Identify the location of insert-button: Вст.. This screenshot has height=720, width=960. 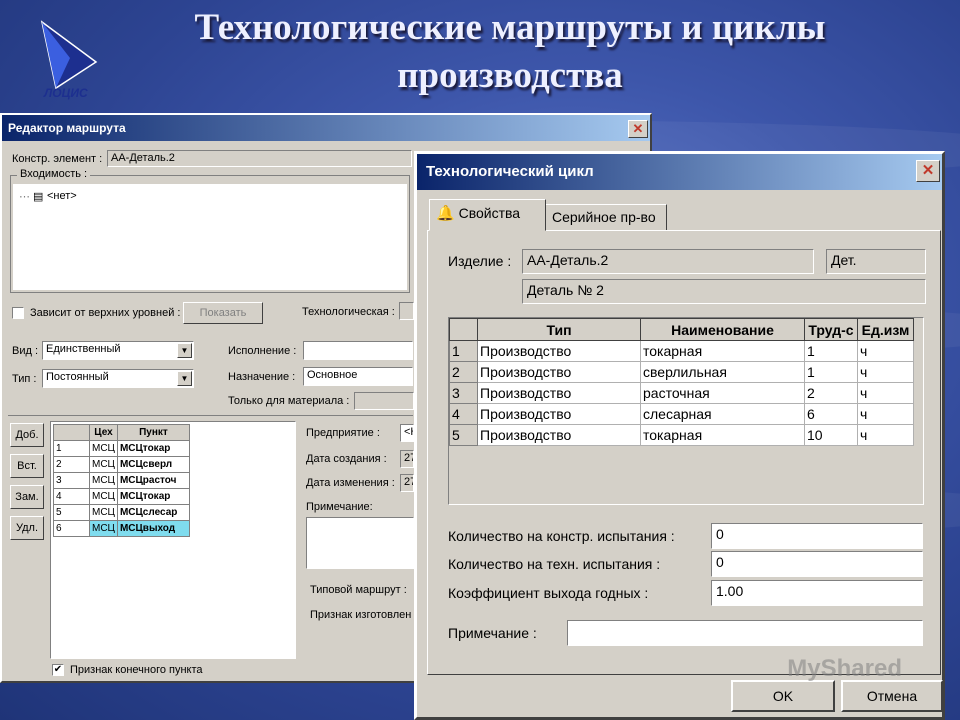
(27, 466).